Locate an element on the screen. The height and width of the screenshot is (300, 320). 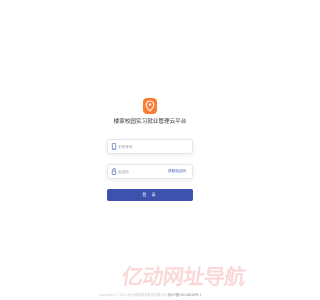
mobile-phone-icon is located at coordinates (114, 146).